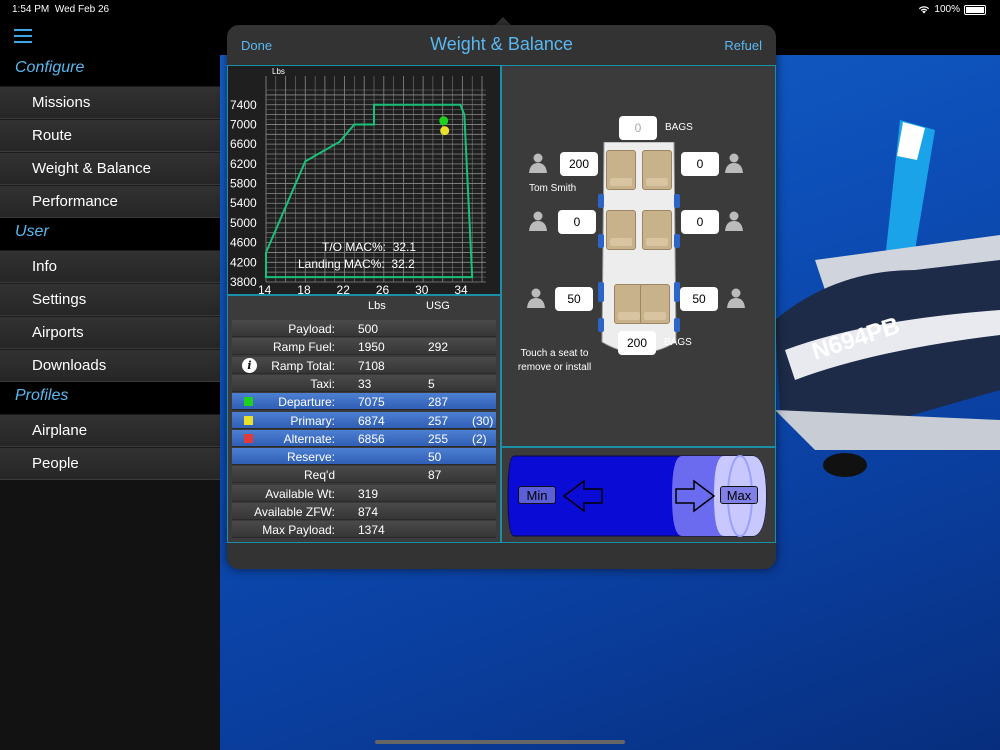  I want to click on cell-usg: 292, so click(438, 347).